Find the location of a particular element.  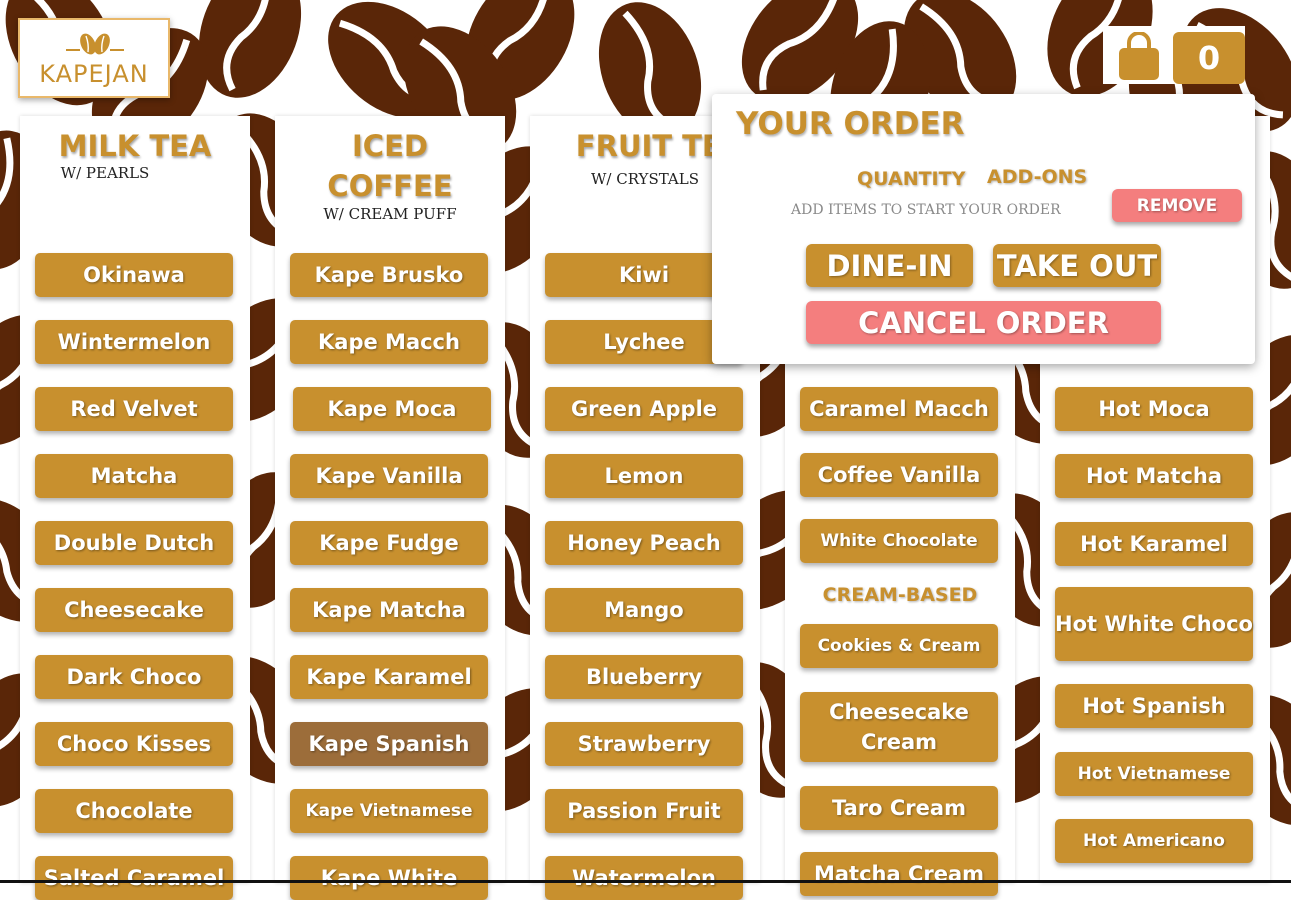

column-title: MILK TEA is located at coordinates (135, 146).